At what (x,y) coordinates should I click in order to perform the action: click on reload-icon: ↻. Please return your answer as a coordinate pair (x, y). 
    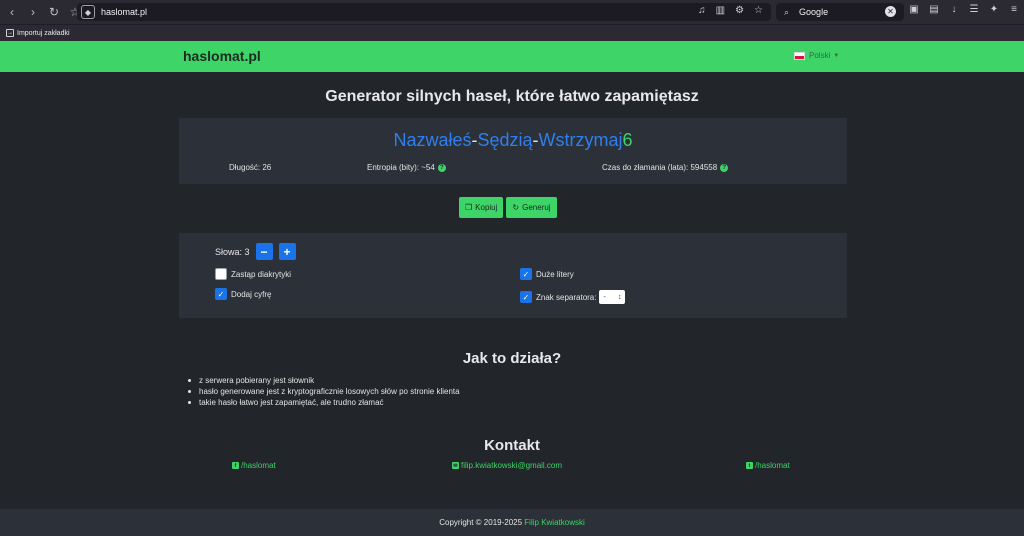
    Looking at the image, I should click on (54, 12).